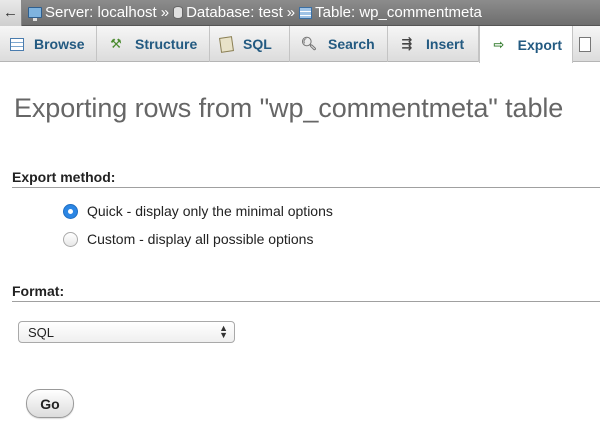 This screenshot has width=600, height=437. I want to click on tab-browse: Browse, so click(48, 44).